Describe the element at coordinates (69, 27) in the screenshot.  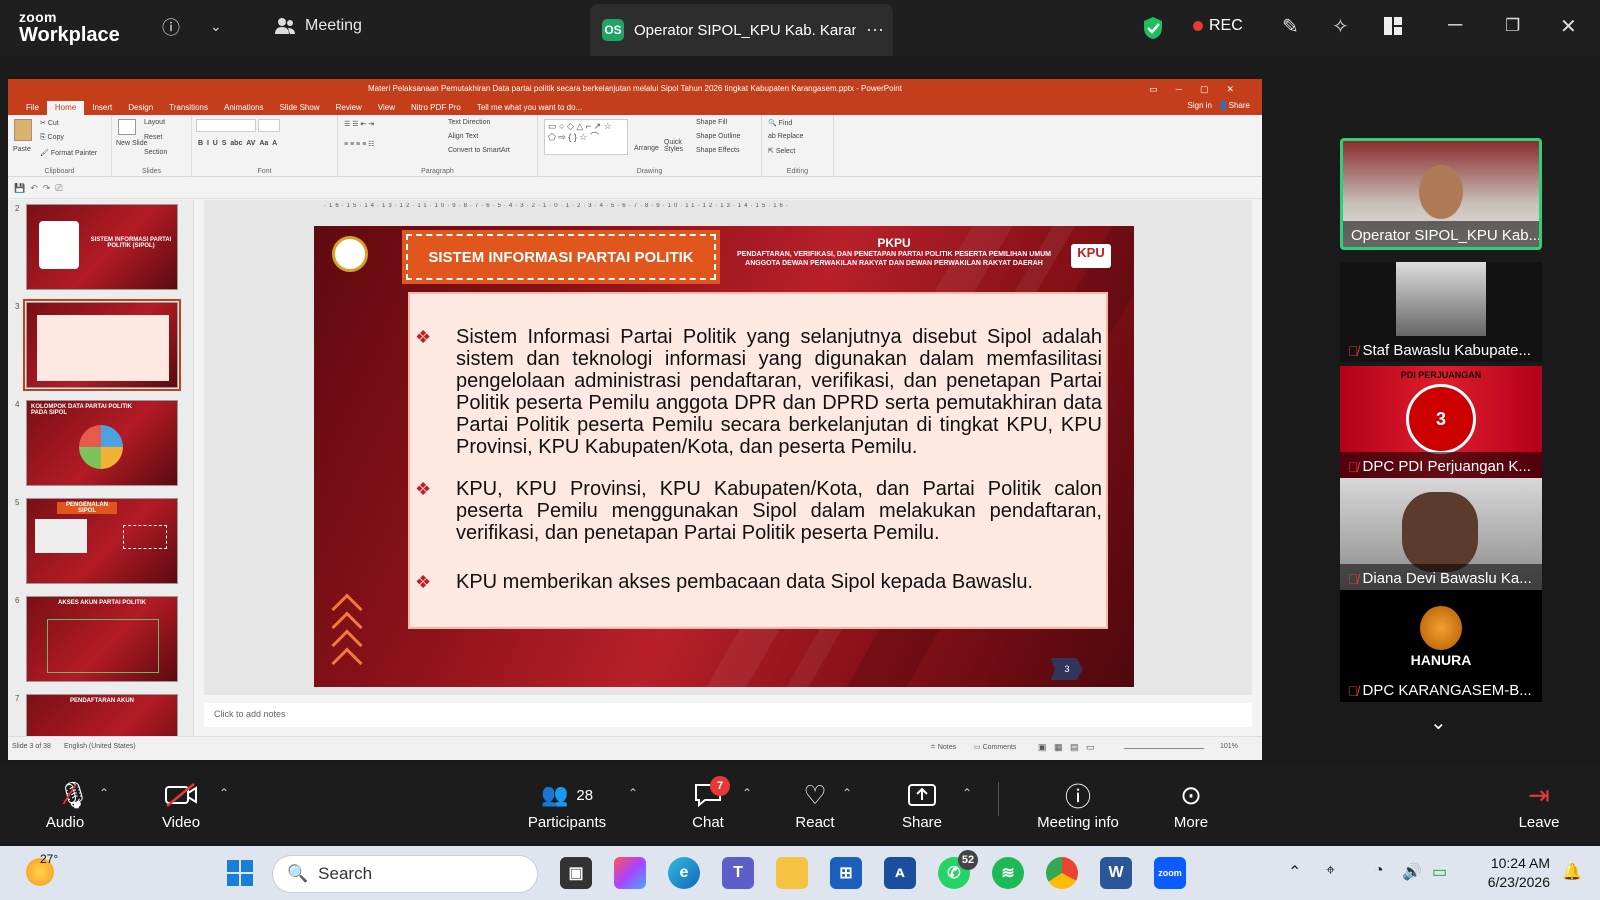
I see `zoom-workplace-logo: zoom Workplace` at that location.